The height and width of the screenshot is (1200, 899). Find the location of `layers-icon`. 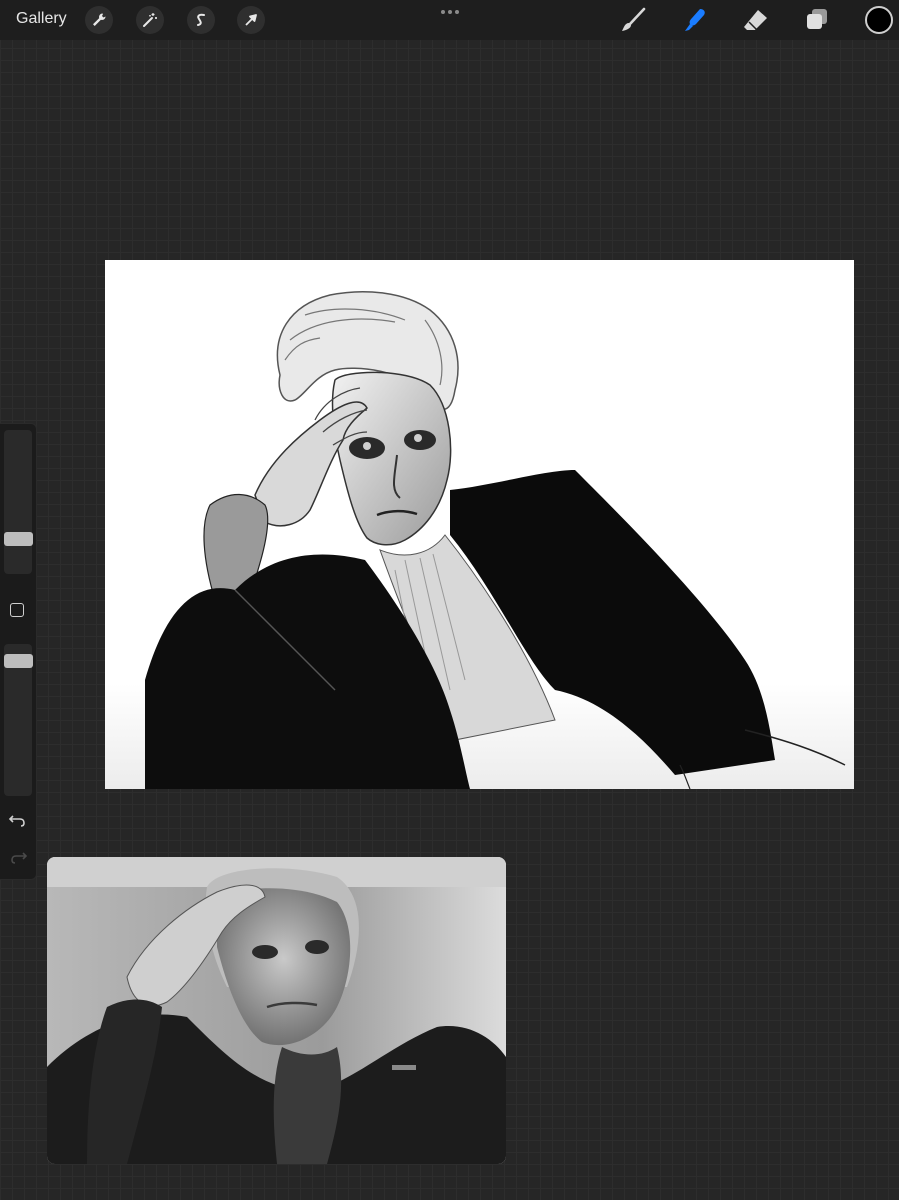

layers-icon is located at coordinates (817, 20).